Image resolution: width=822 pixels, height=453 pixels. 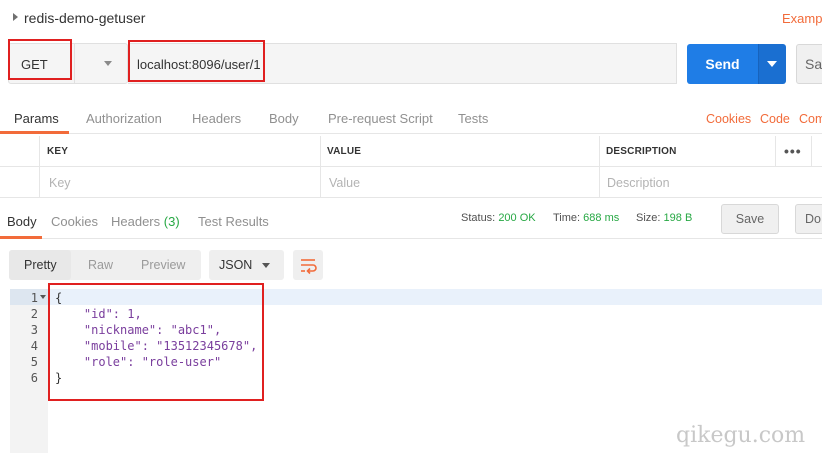 I want to click on method-divider, so click(x=74, y=63).